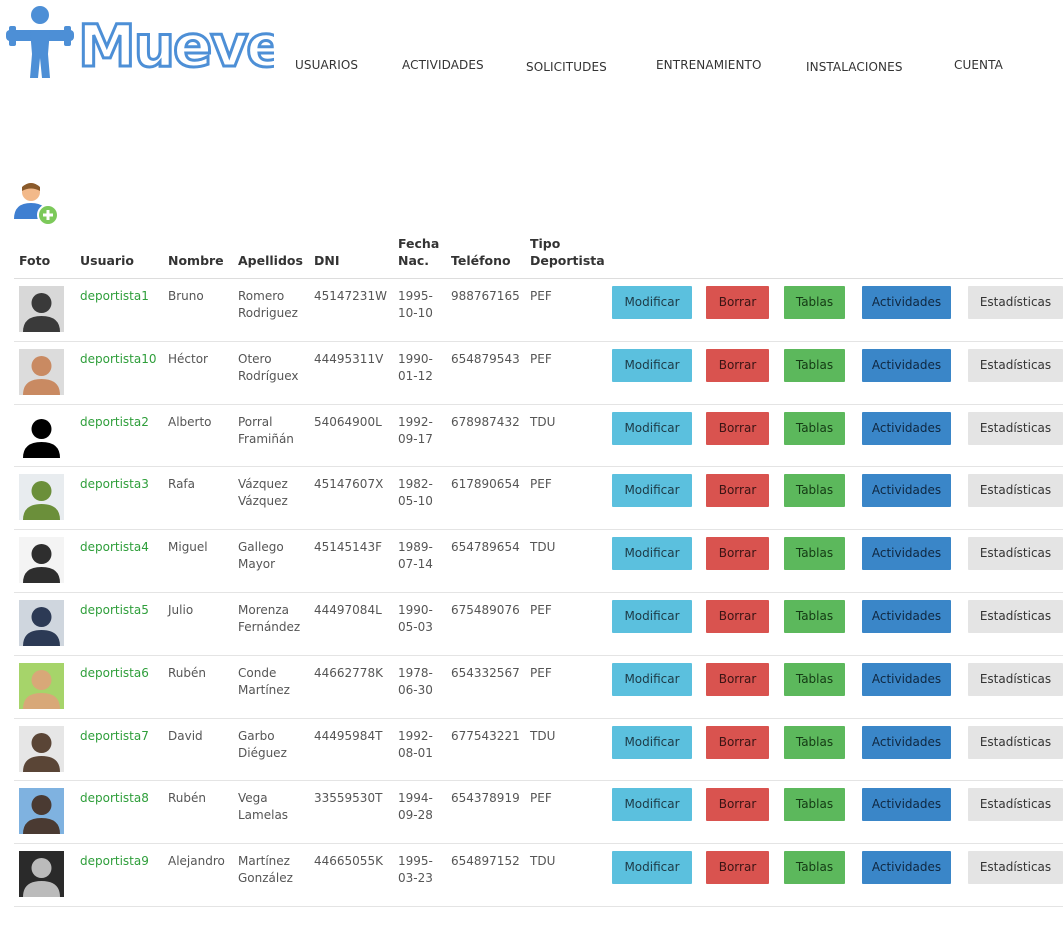 This screenshot has height=925, width=1063. Describe the element at coordinates (543, 735) in the screenshot. I see `cell-tipo: TDU` at that location.